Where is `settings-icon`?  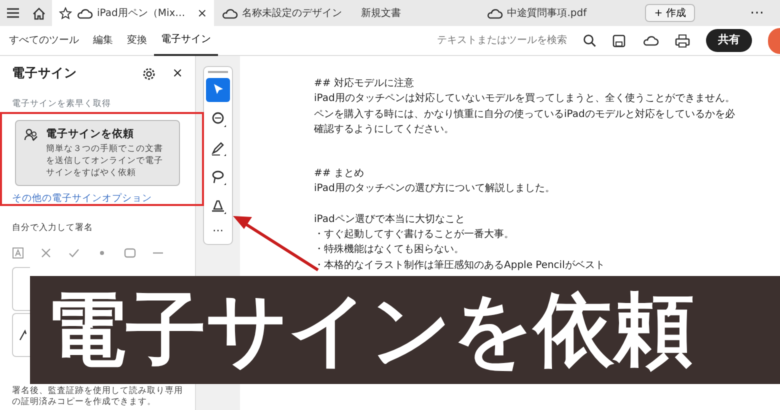 settings-icon is located at coordinates (149, 73).